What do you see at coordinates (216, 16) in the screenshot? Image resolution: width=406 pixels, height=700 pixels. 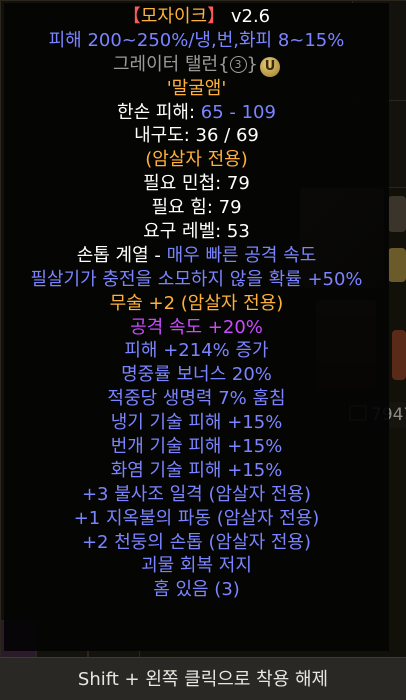 I see `title-right-bracket: 】` at bounding box center [216, 16].